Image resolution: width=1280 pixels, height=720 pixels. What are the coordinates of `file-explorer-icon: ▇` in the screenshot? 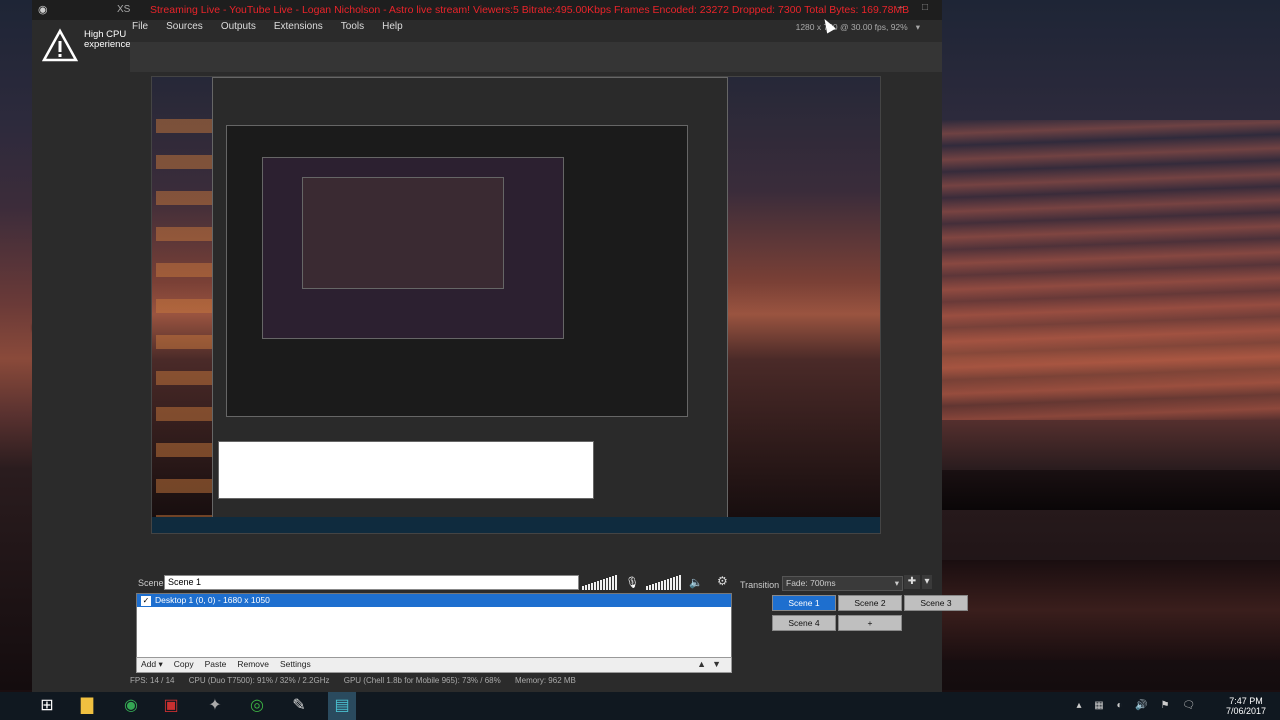 It's located at (87, 706).